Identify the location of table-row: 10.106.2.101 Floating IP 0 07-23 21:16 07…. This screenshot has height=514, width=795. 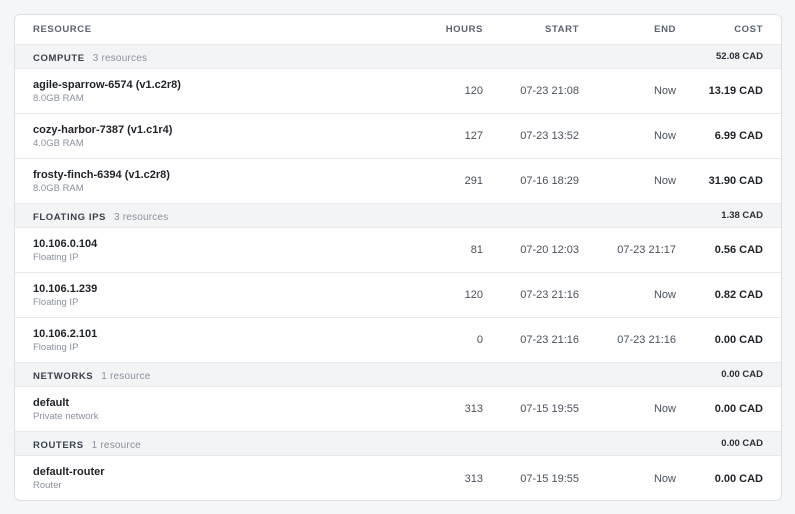
(398, 340).